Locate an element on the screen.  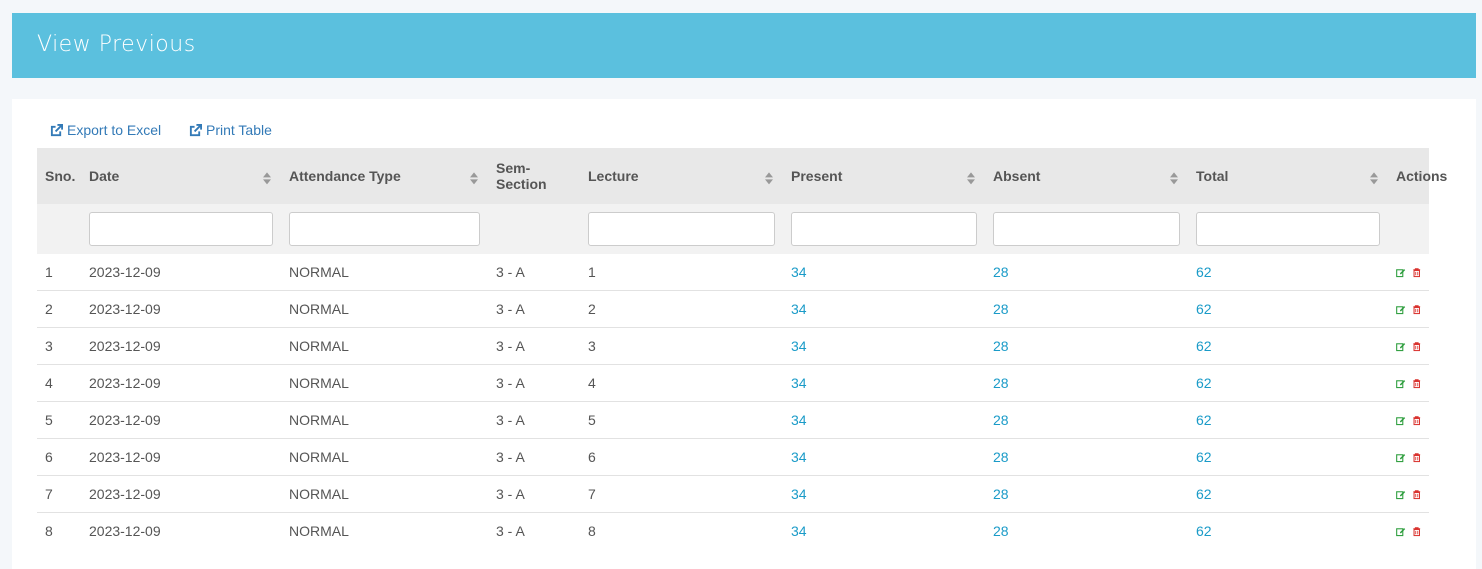
column-header-present: Present is located at coordinates (884, 176).